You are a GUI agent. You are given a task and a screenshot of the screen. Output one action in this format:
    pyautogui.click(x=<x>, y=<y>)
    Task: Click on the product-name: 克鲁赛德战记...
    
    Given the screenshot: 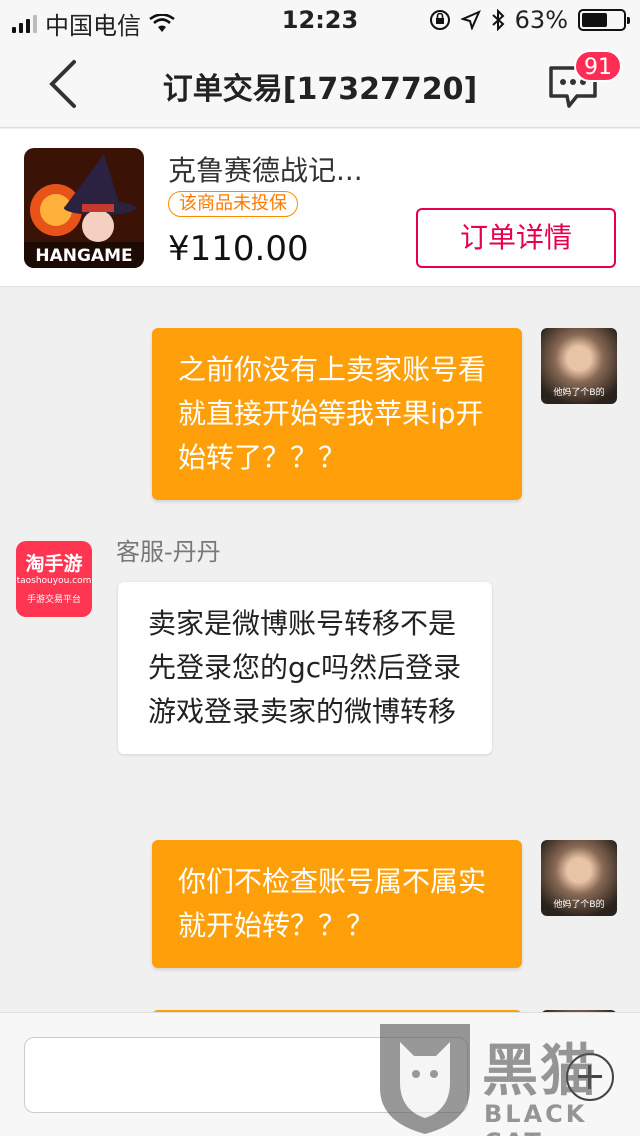 What is the action you would take?
    pyautogui.click(x=265, y=170)
    